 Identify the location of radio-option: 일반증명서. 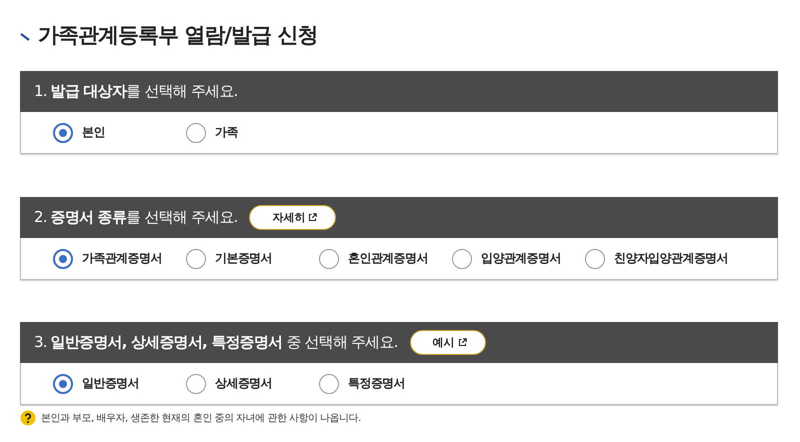
(119, 384).